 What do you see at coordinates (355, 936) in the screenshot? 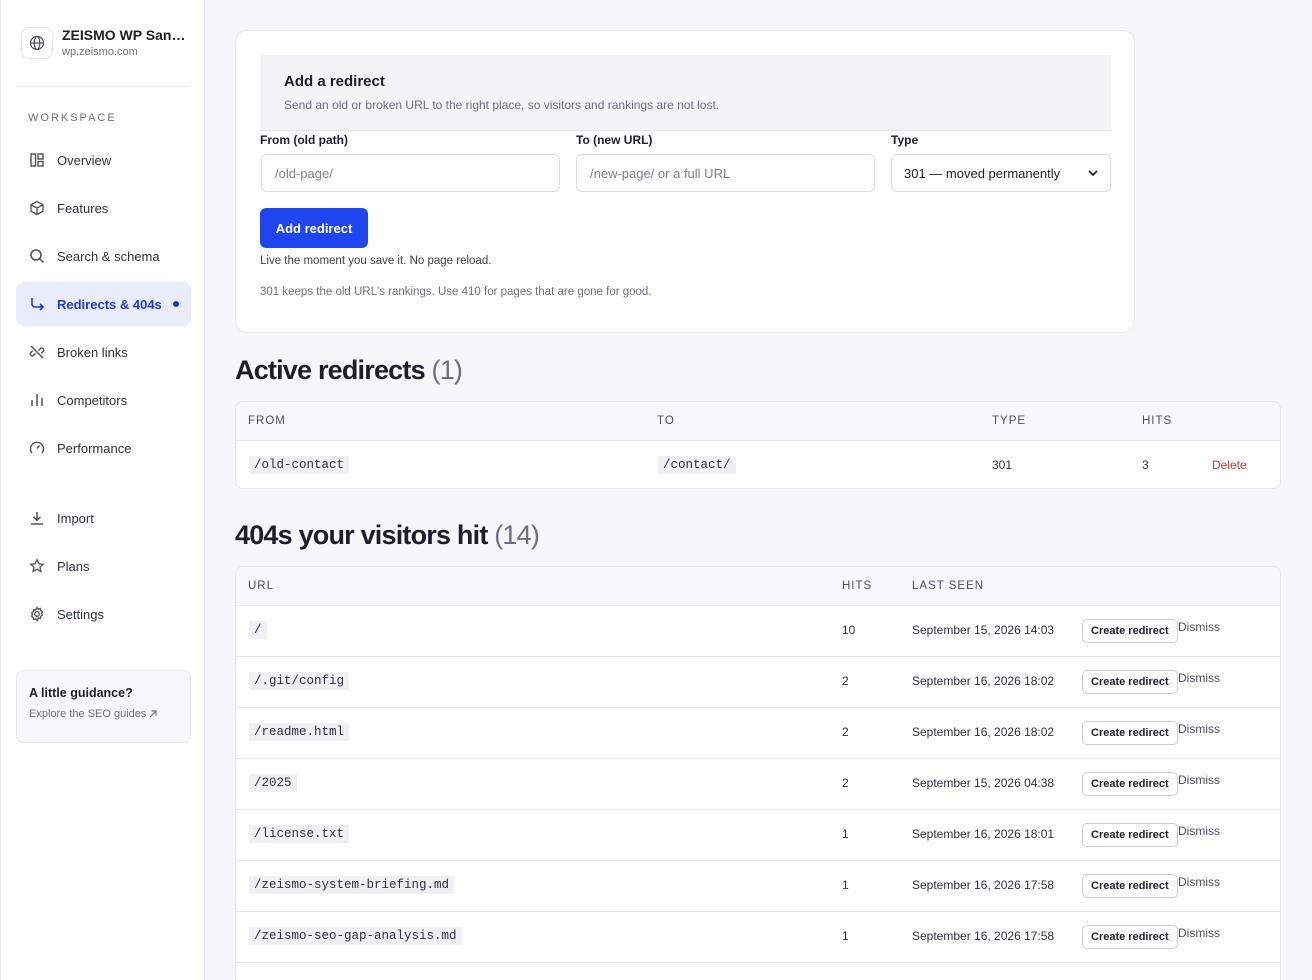
I see `notfound-url: /zeismo-seo-gap-analysis.md` at bounding box center [355, 936].